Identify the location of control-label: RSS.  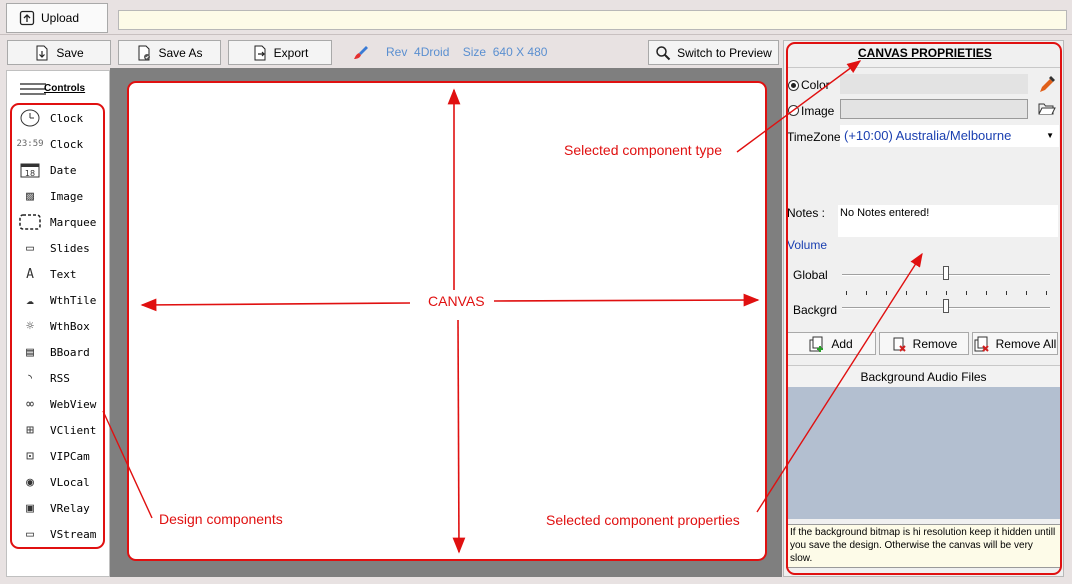
(60, 378).